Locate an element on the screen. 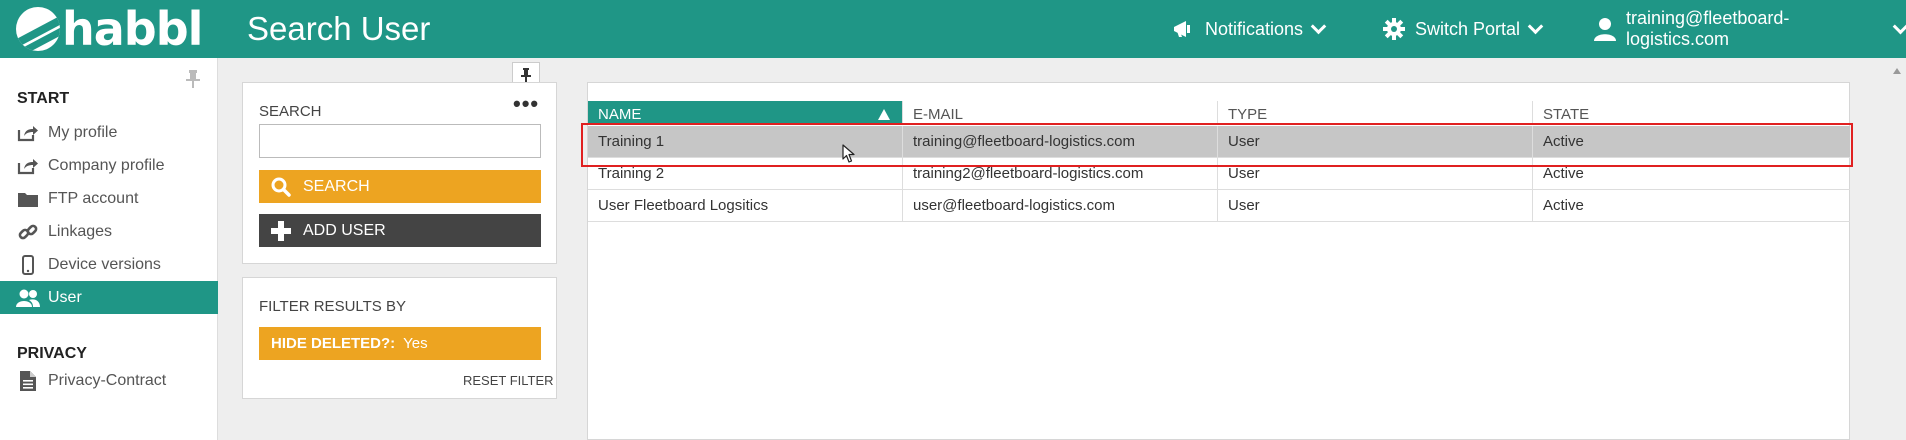 The width and height of the screenshot is (1906, 440). sidebar-item-label: Privacy-Contract is located at coordinates (107, 380).